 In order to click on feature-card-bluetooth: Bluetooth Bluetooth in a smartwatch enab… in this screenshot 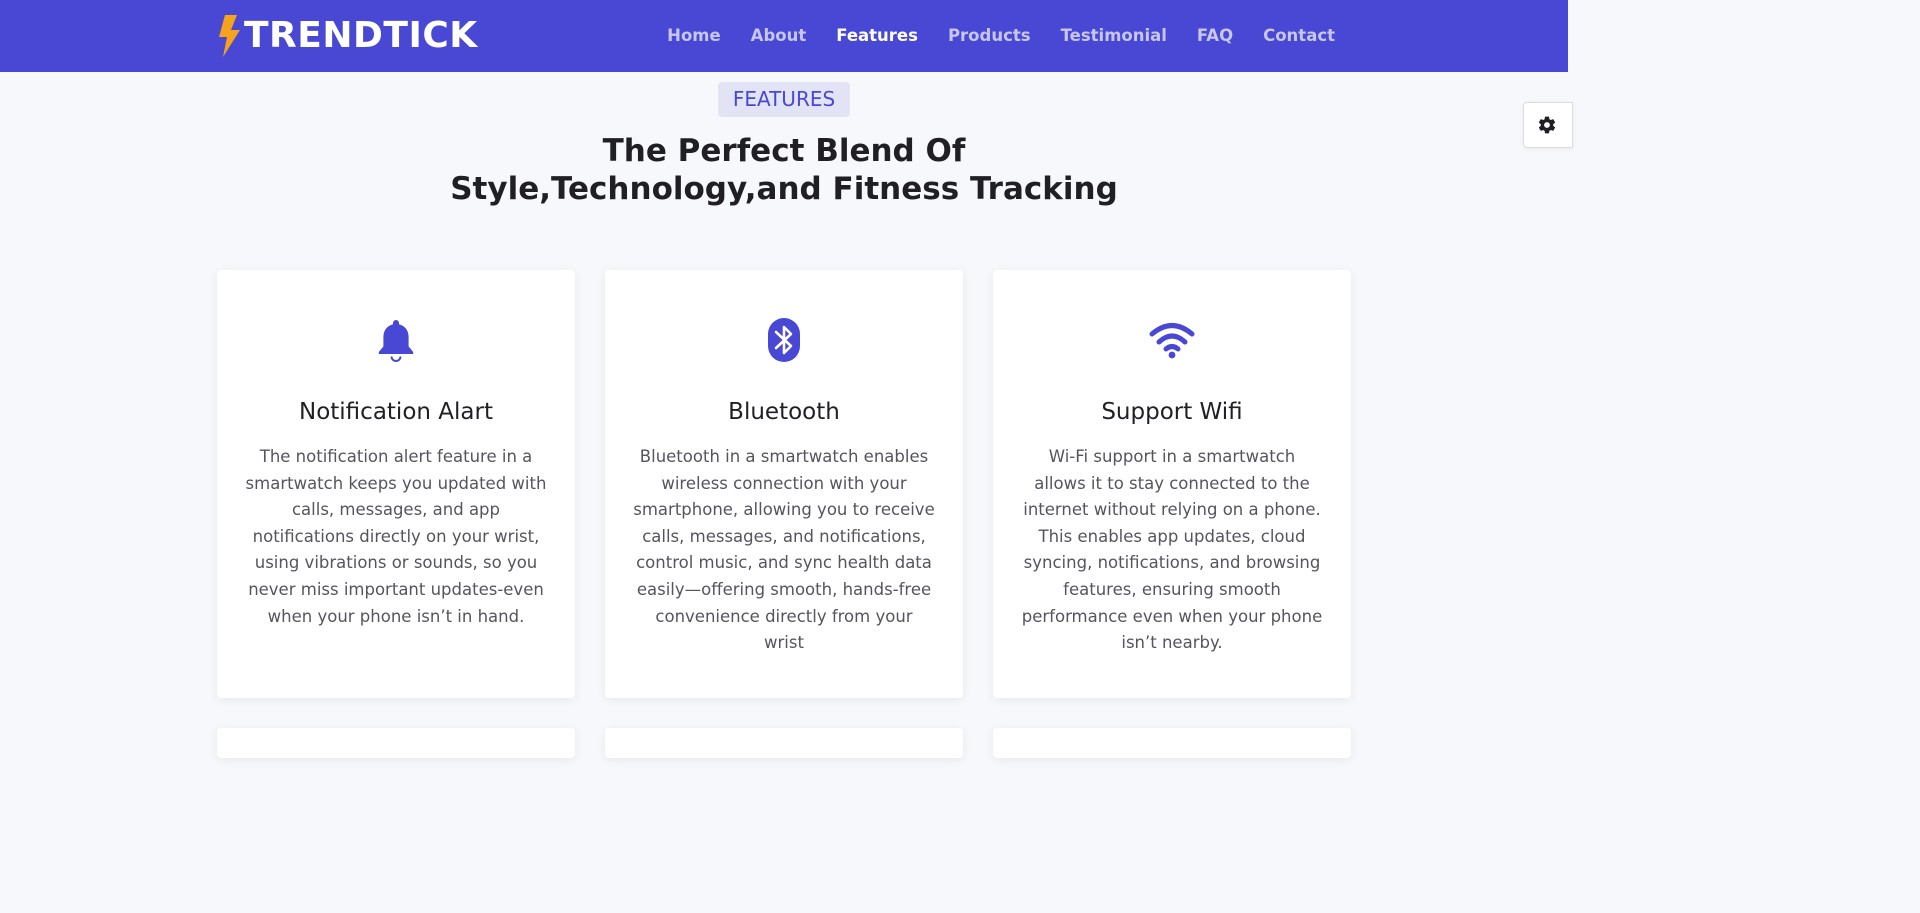, I will do `click(784, 484)`.